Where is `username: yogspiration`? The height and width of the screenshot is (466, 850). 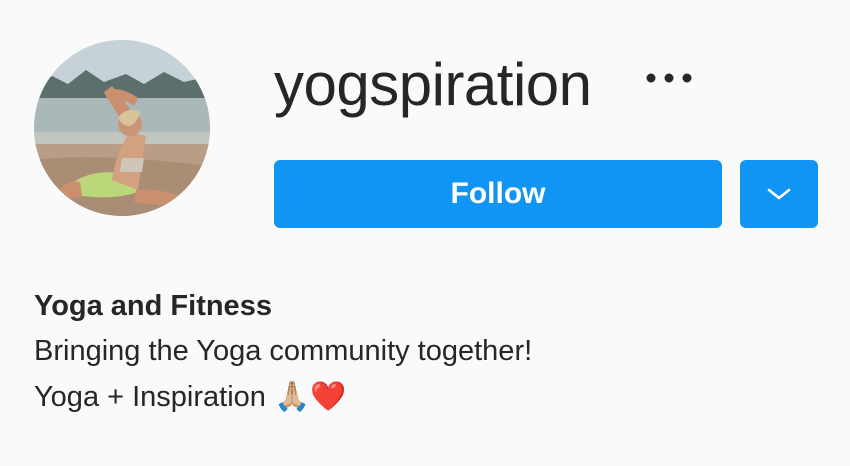
username: yogspiration is located at coordinates (433, 84).